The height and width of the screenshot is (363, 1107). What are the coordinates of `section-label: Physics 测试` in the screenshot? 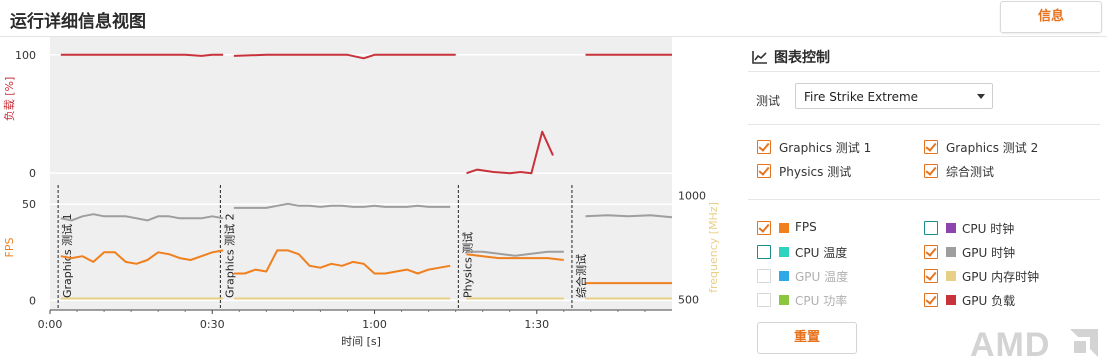 It's located at (467, 265).